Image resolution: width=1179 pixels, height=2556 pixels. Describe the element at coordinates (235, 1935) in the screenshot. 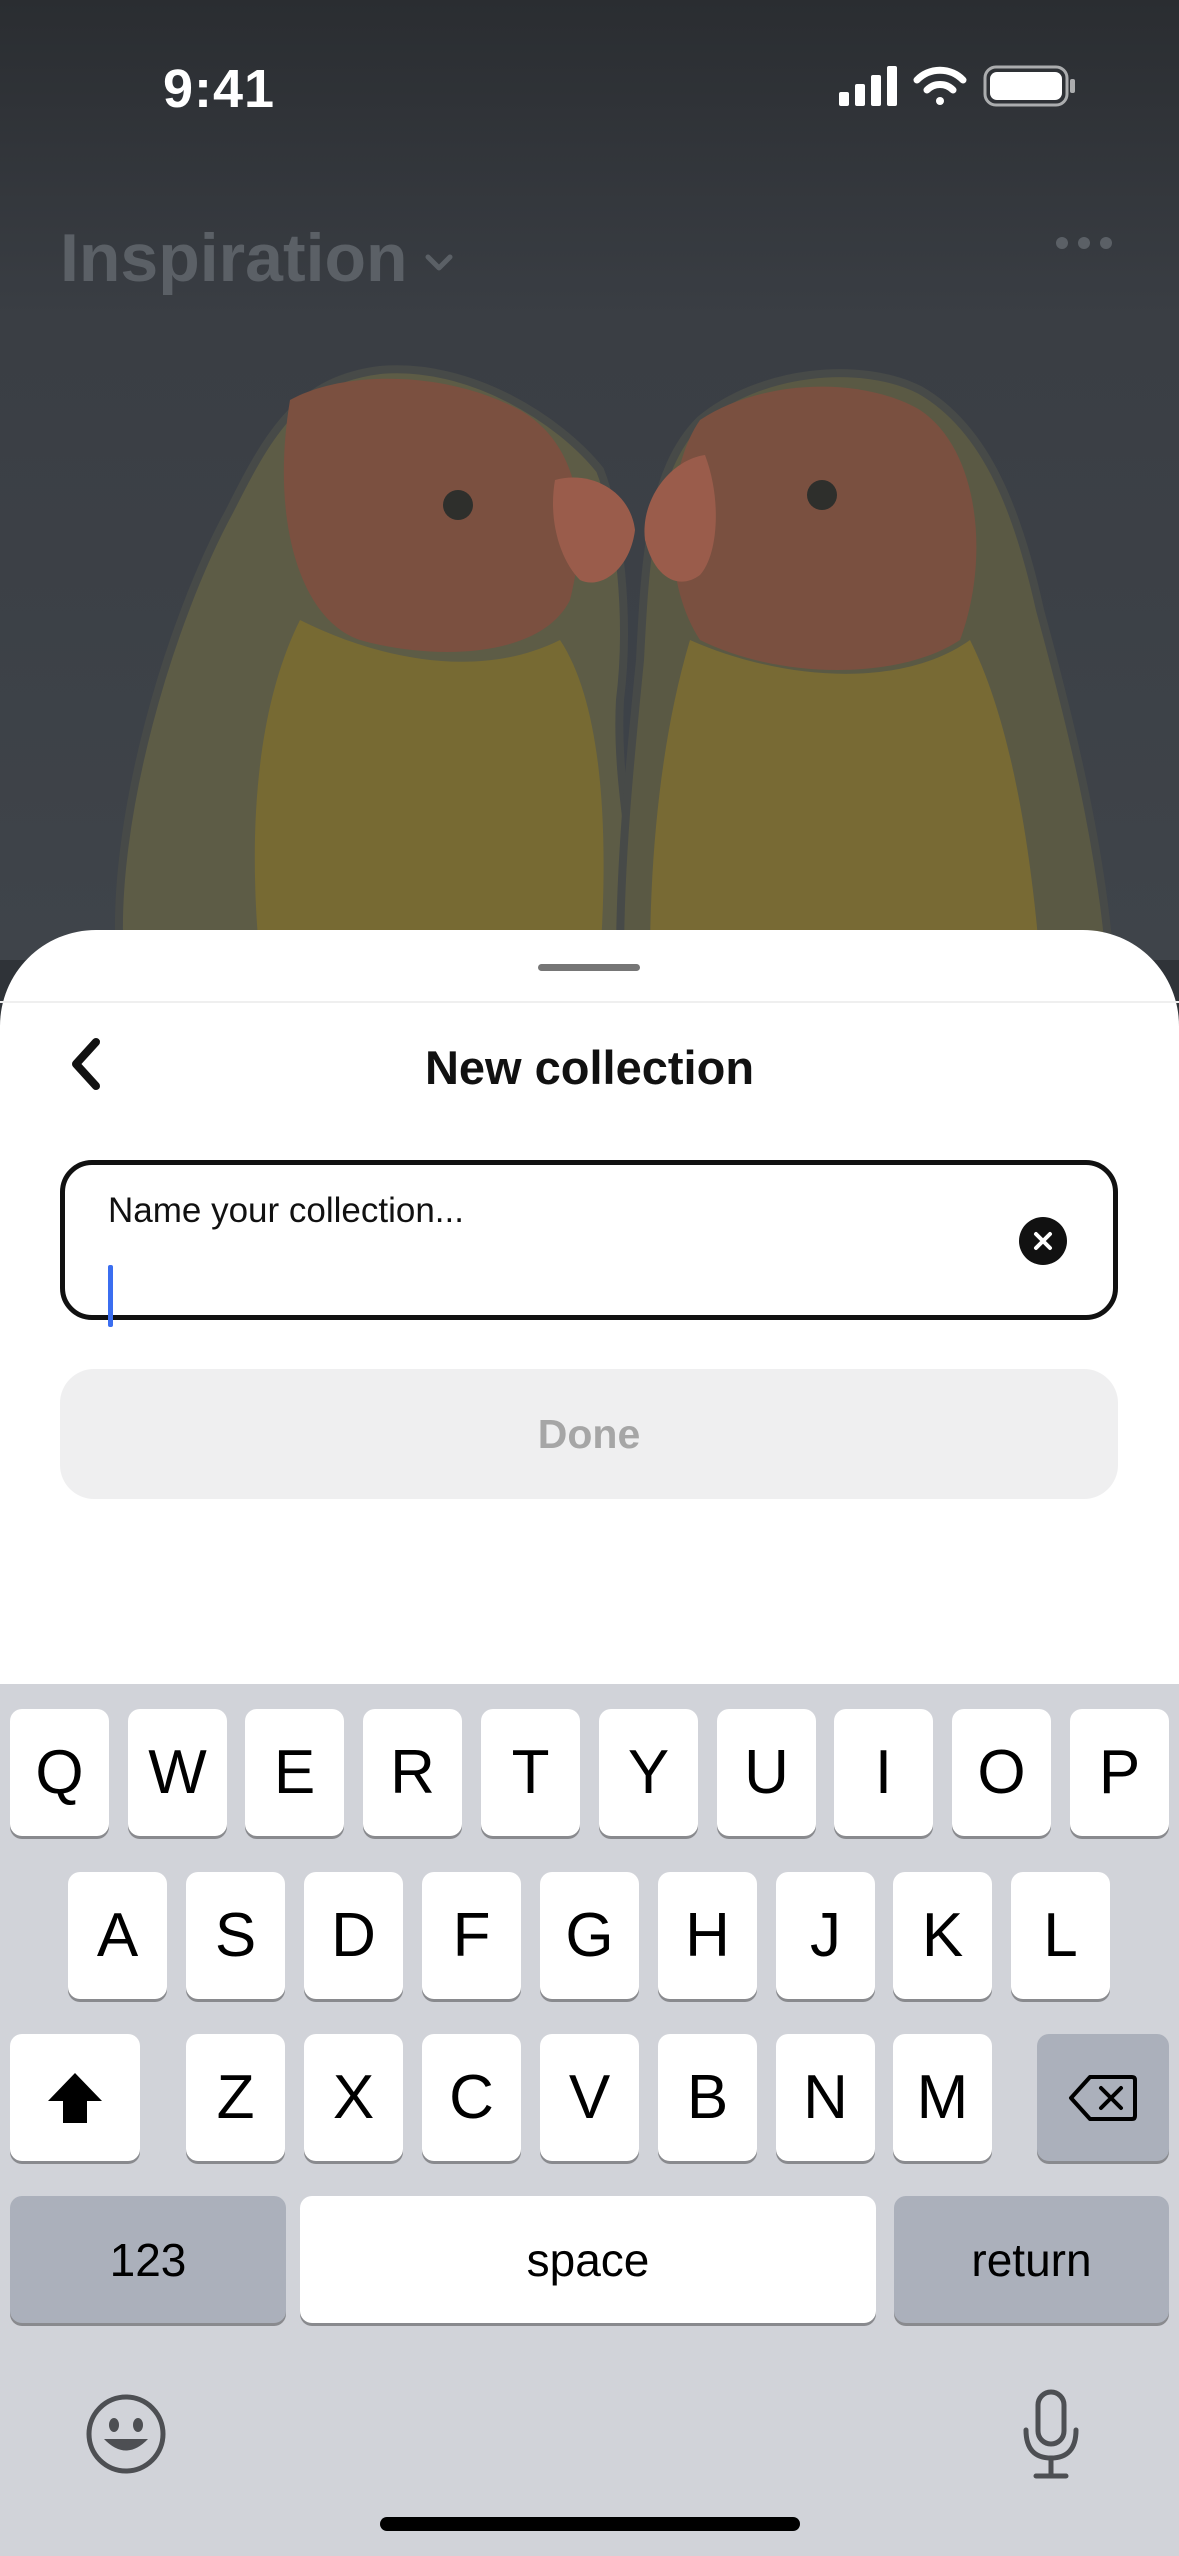

I see `key-s: S` at that location.